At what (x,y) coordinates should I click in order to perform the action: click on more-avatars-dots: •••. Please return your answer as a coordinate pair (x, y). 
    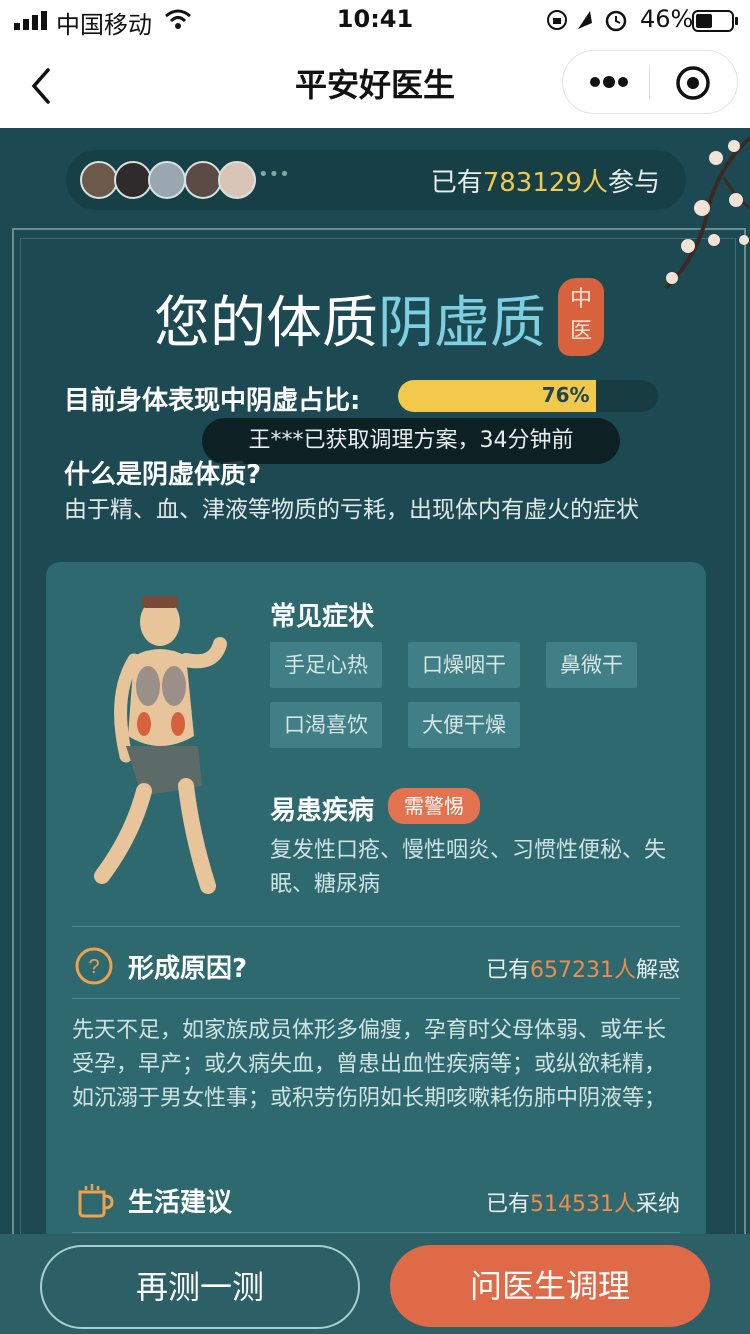
    Looking at the image, I should click on (274, 174).